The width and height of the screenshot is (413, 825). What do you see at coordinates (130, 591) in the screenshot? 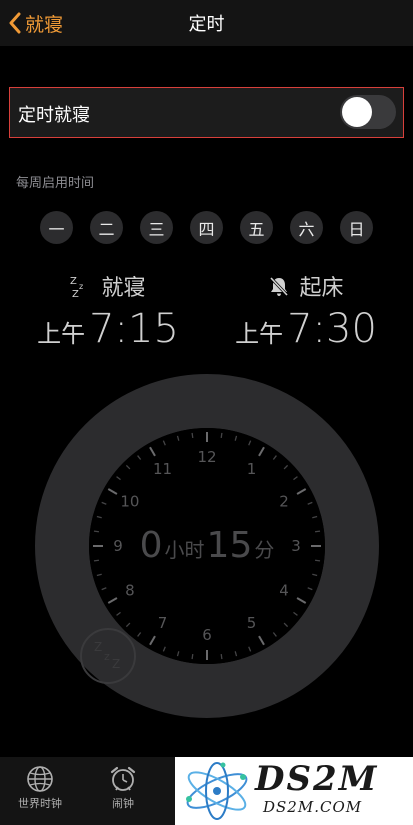
I see `dial-number: 8` at bounding box center [130, 591].